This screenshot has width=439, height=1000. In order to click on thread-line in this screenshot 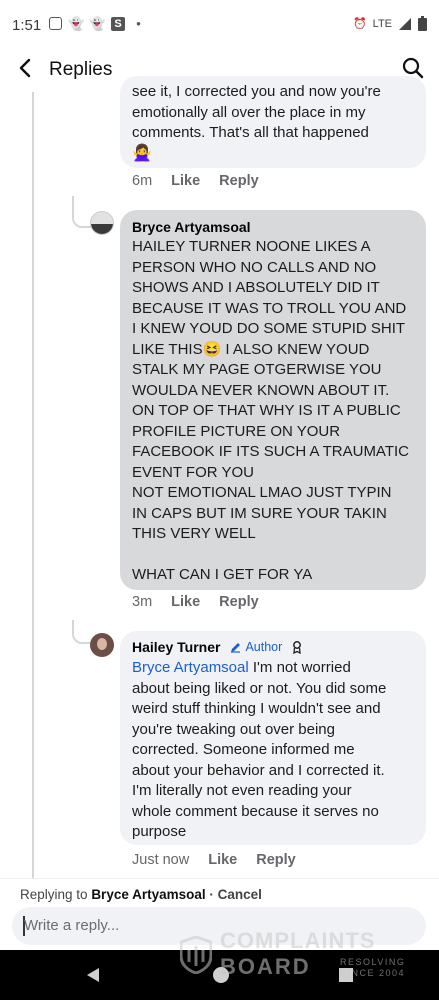, I will do `click(33, 487)`.